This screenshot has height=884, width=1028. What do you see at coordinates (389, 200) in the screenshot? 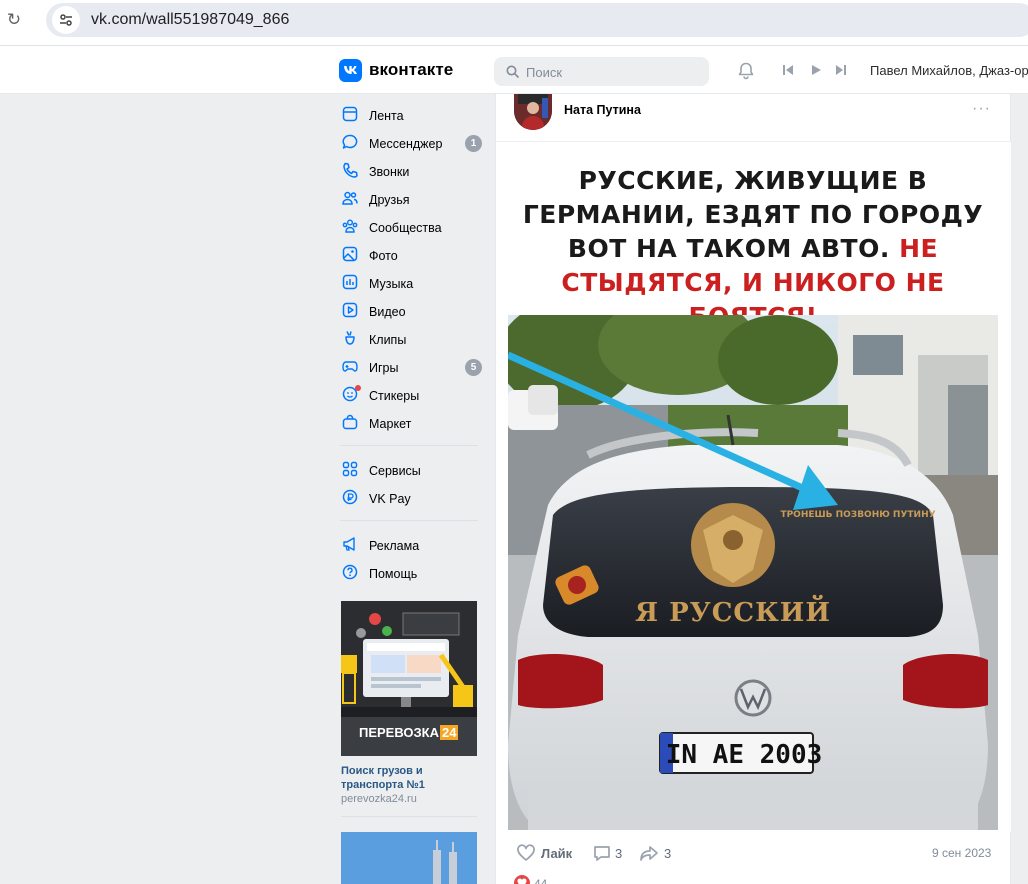
I see `sidebar-item-label: Друзья` at bounding box center [389, 200].